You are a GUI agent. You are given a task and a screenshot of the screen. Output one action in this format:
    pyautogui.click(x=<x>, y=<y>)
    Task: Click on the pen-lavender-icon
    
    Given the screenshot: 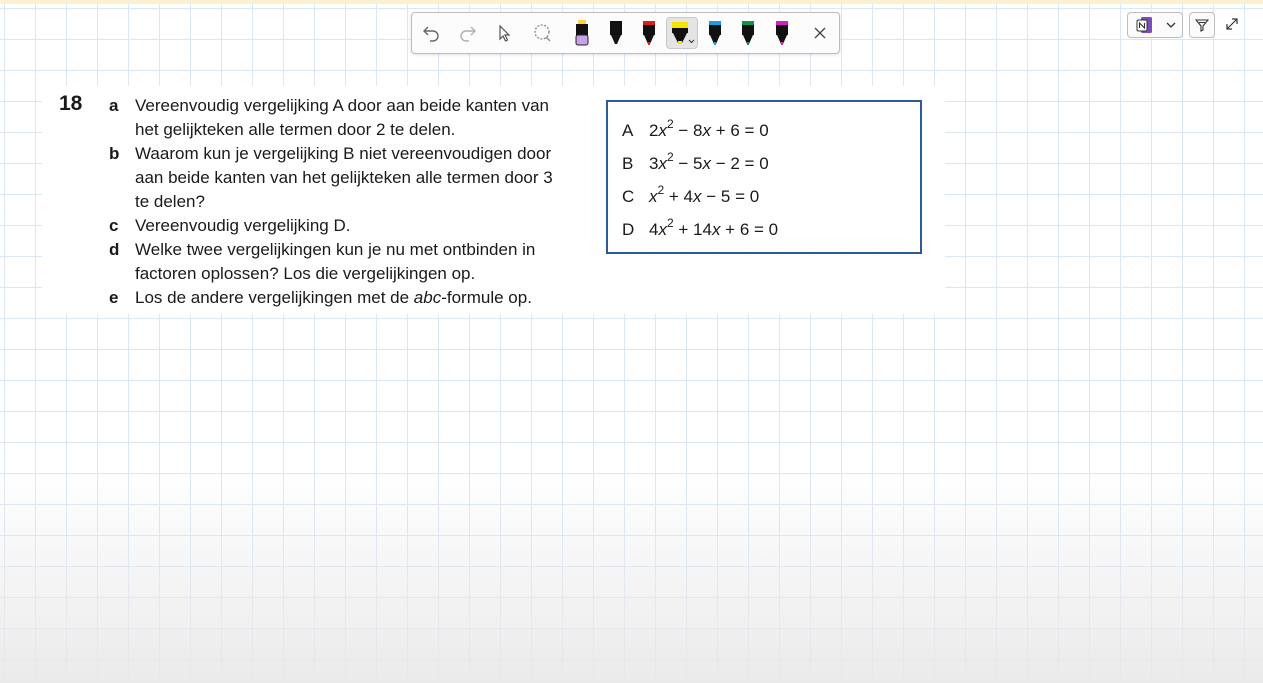 What is the action you would take?
    pyautogui.click(x=582, y=33)
    